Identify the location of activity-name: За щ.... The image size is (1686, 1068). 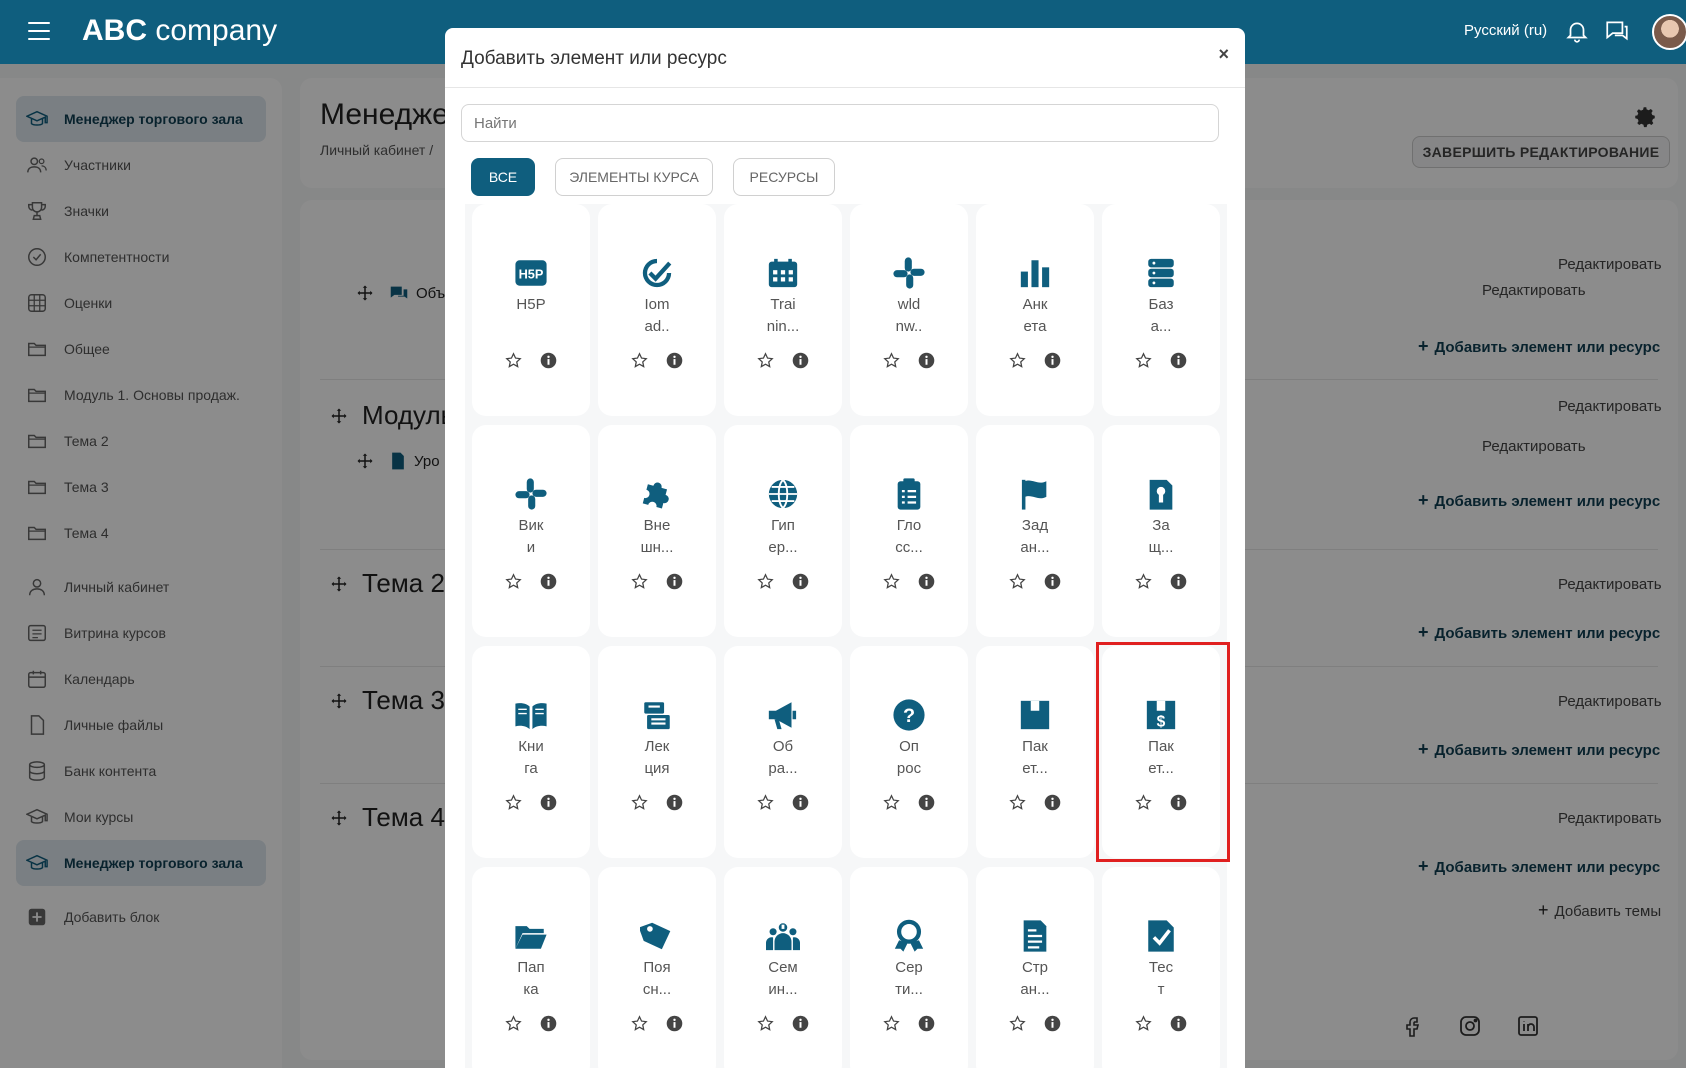
(1161, 536).